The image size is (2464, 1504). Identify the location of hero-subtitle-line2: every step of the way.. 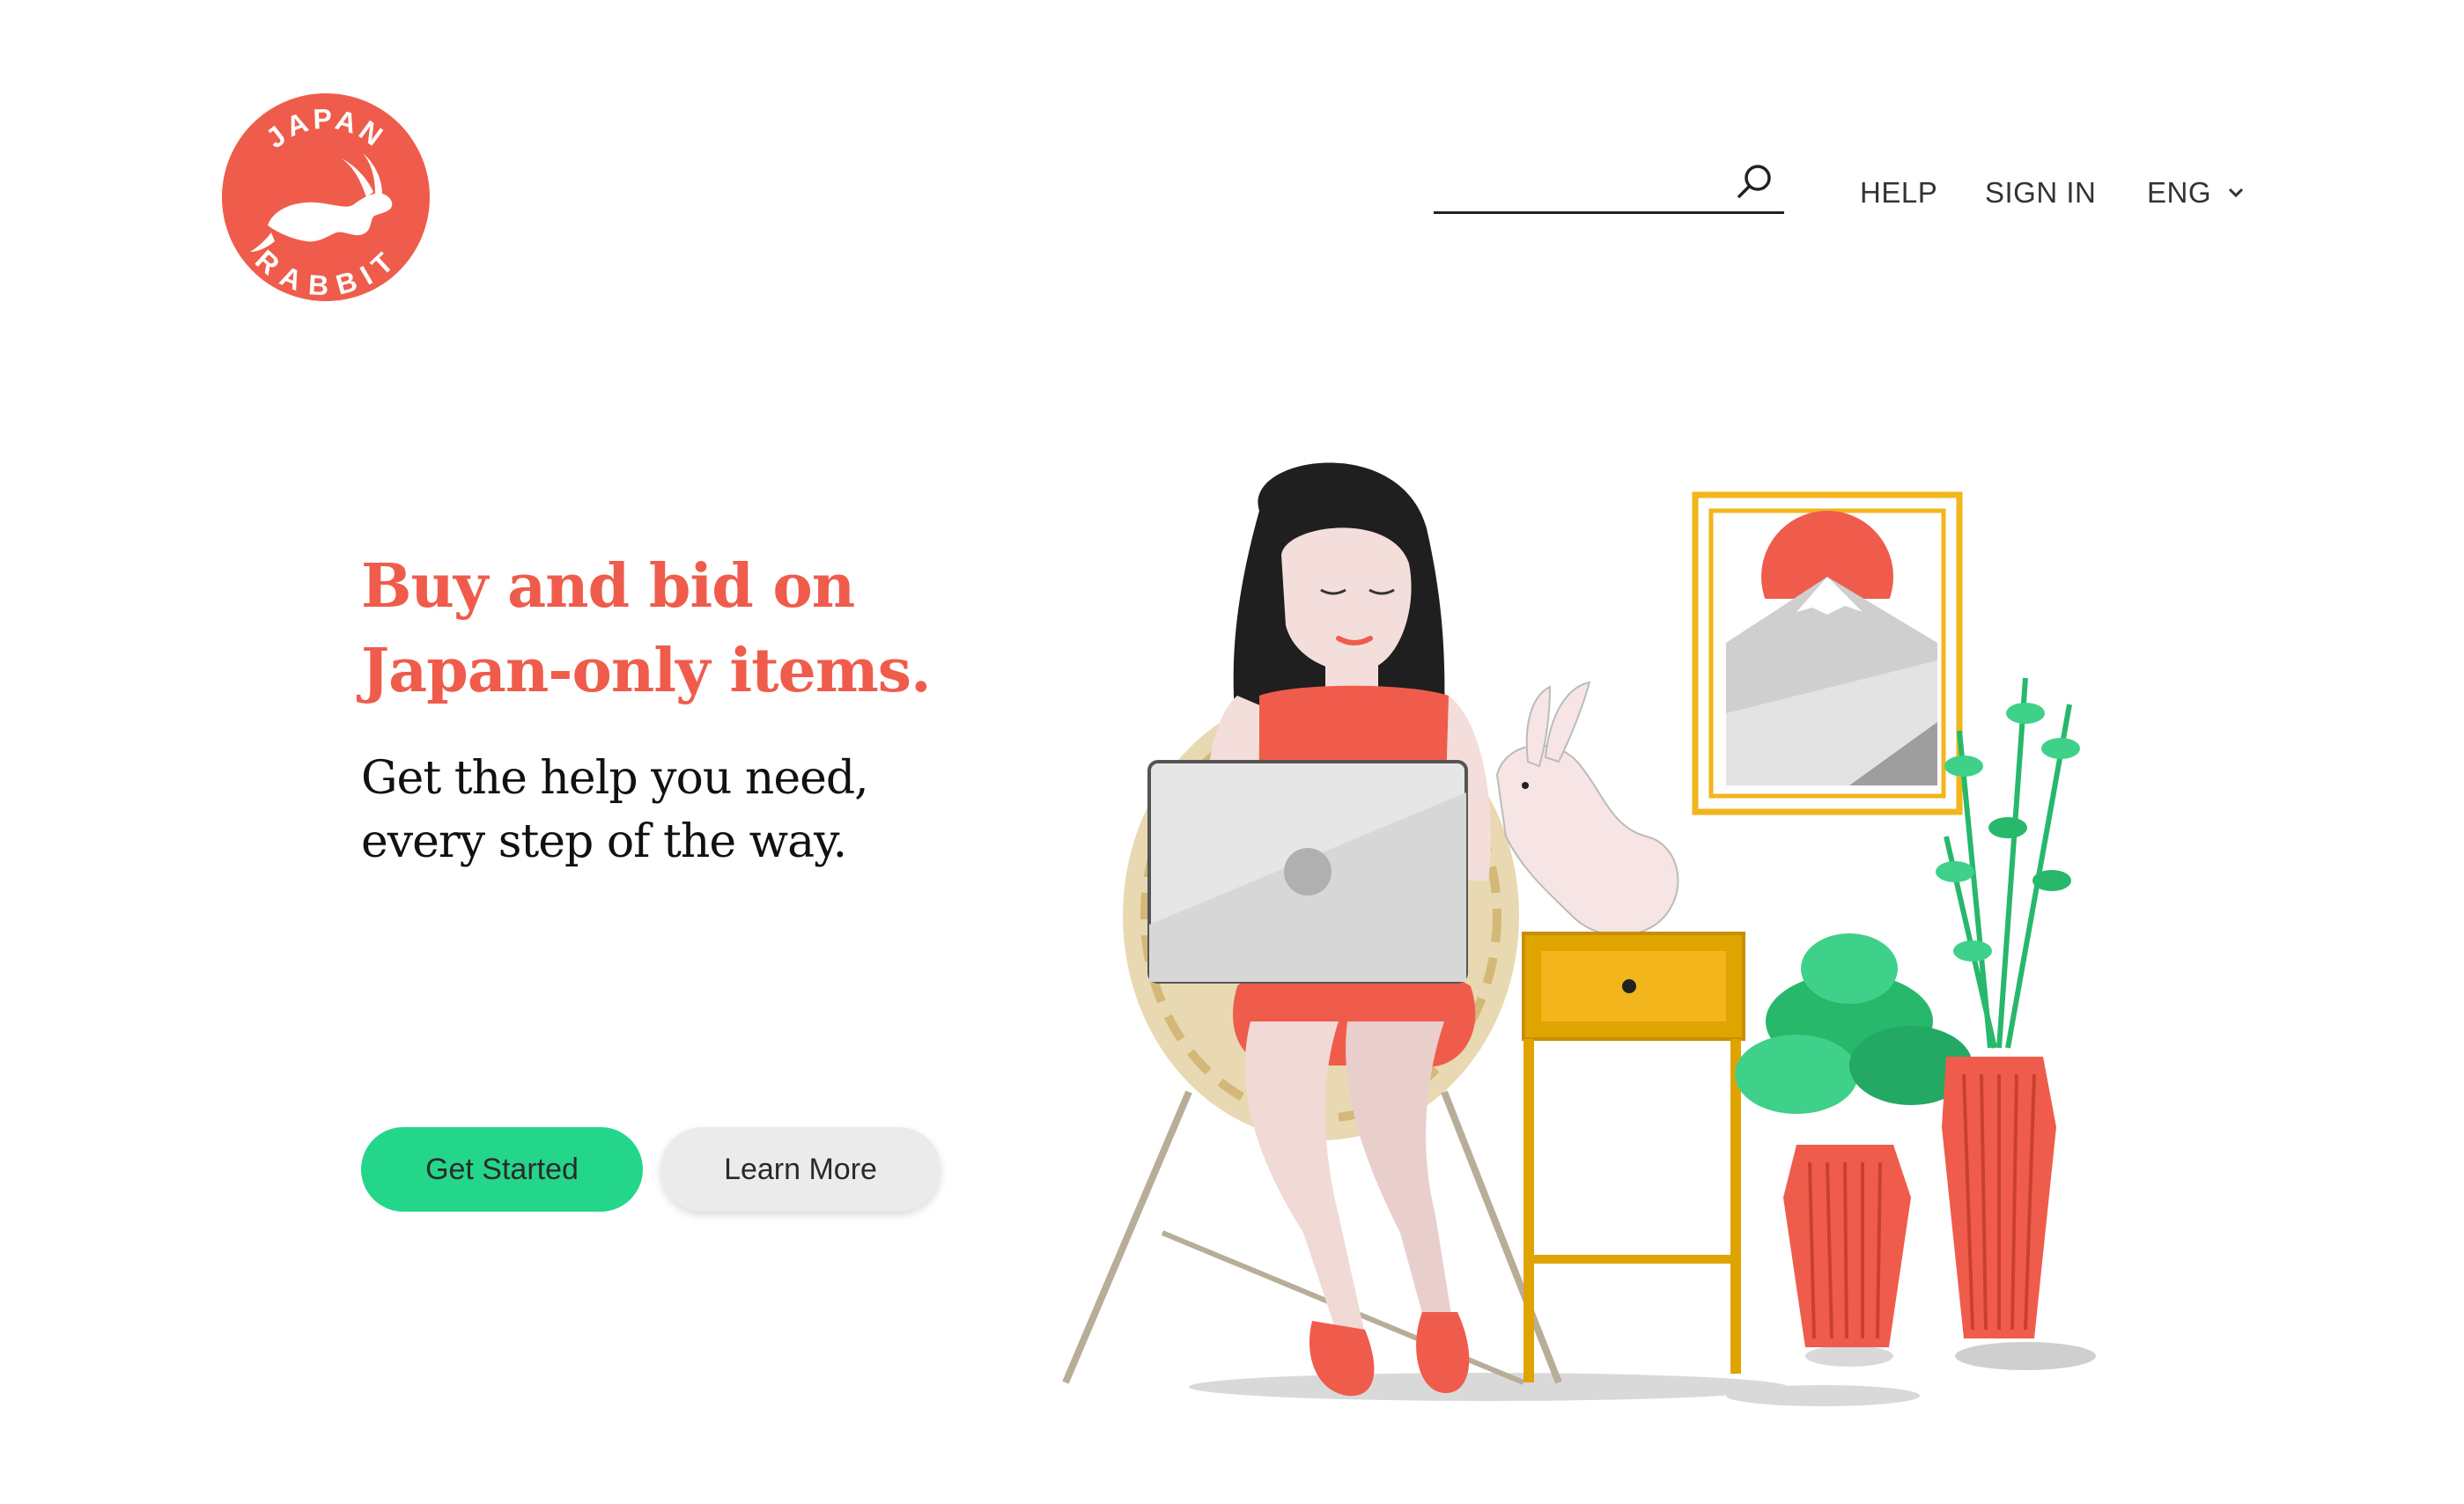
(604, 842).